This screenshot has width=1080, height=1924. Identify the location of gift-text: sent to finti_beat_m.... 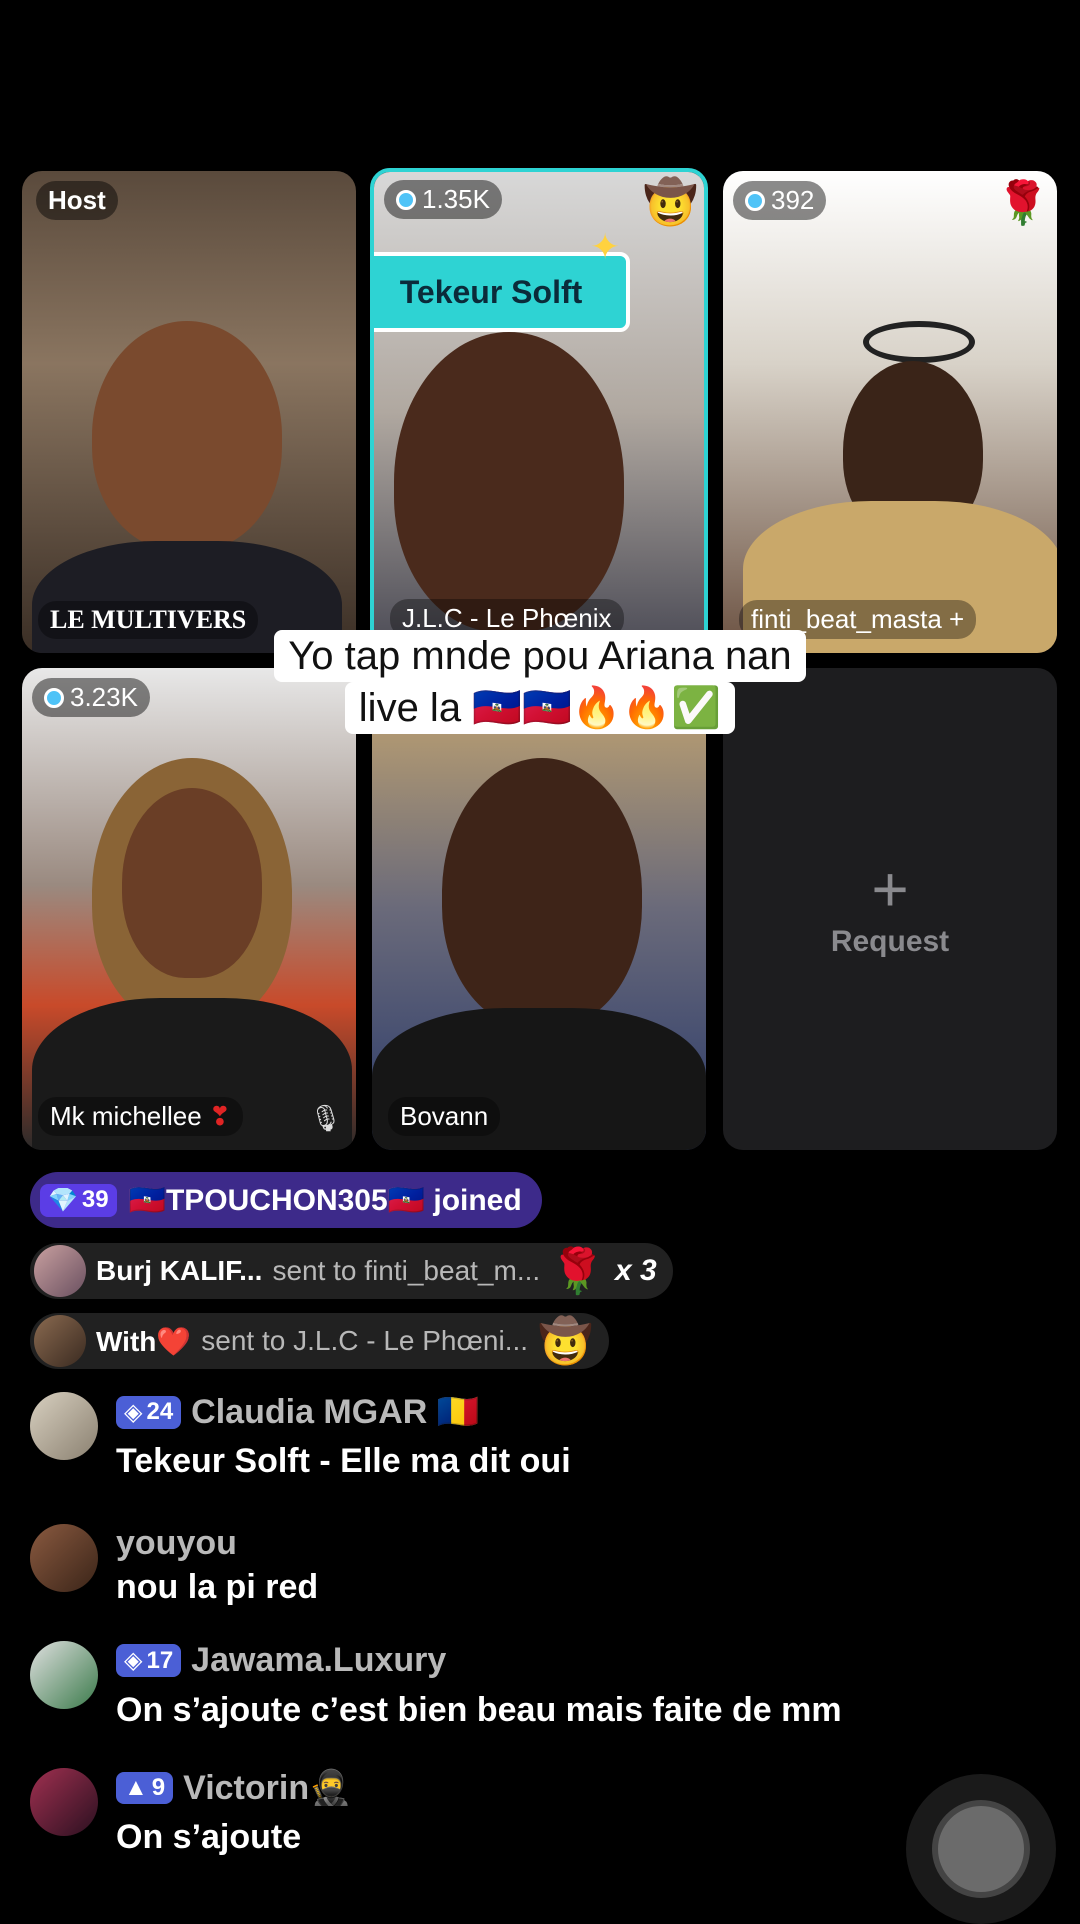
(406, 1270).